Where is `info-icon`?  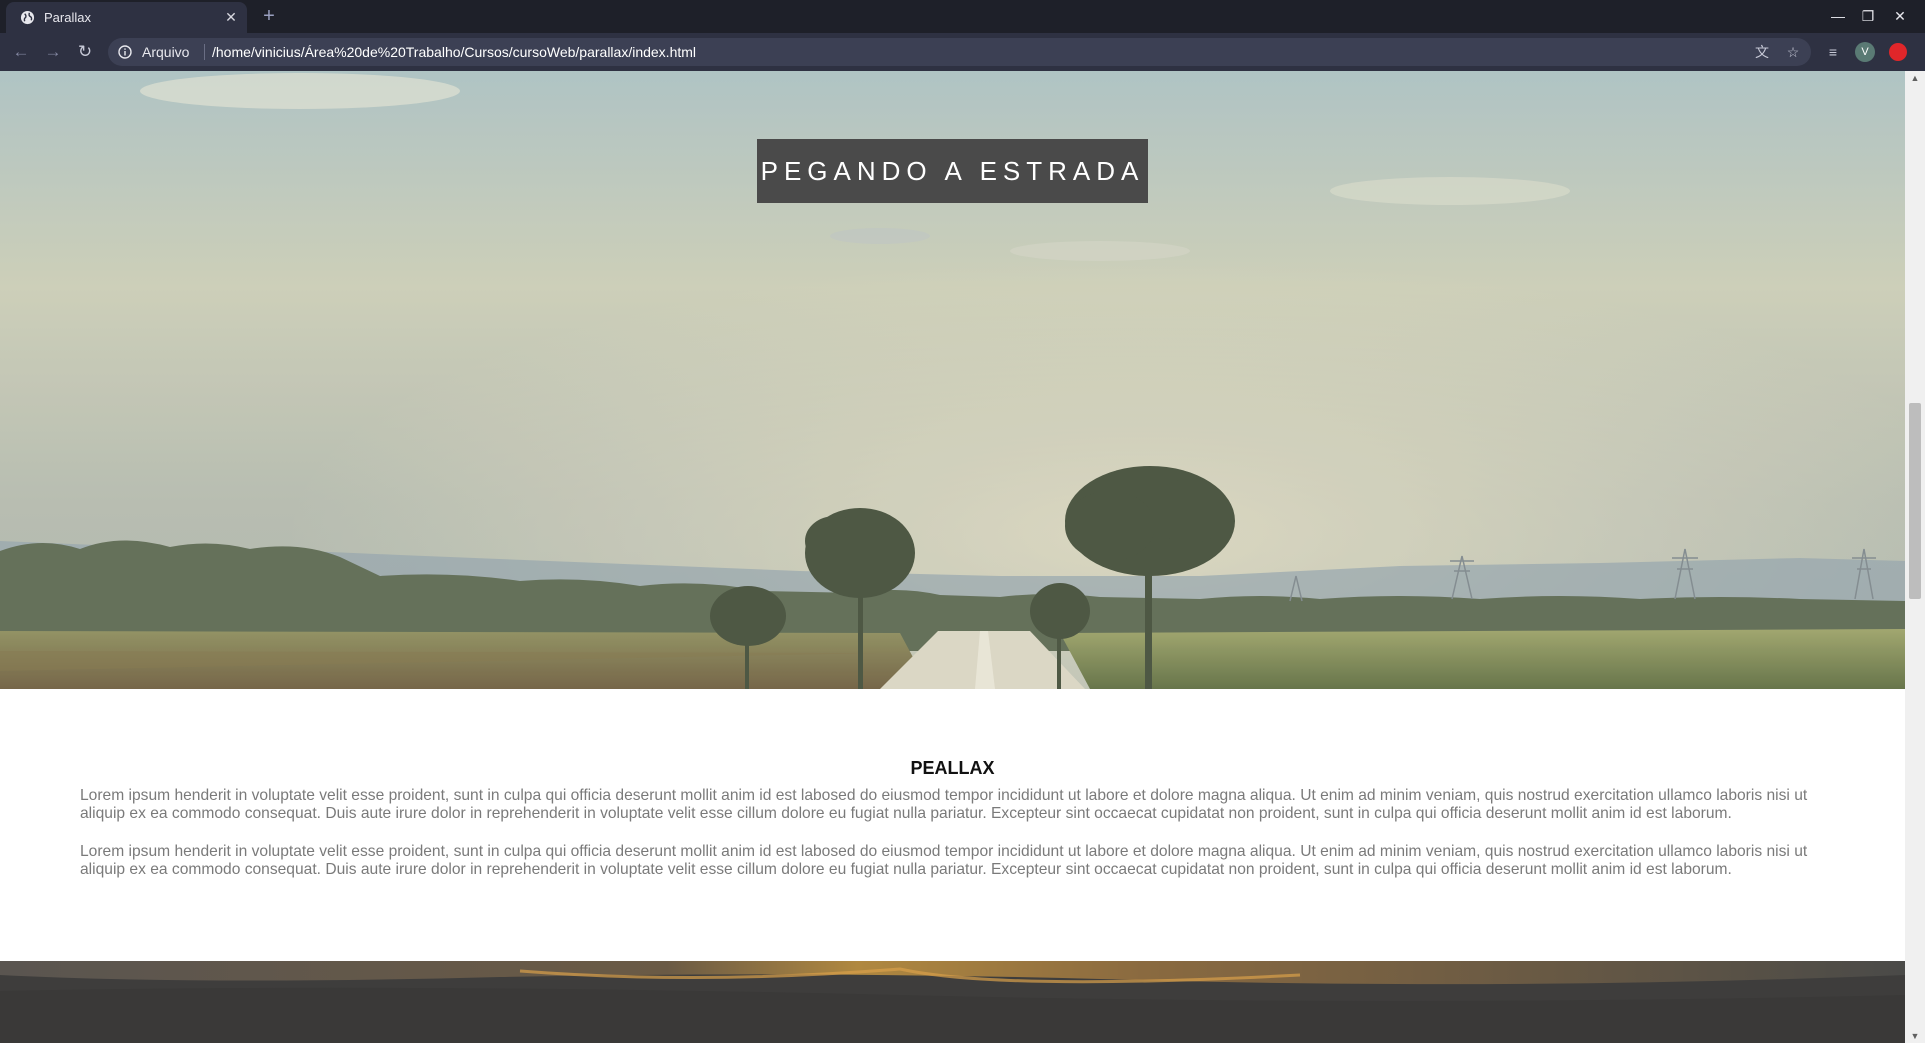
info-icon is located at coordinates (125, 52).